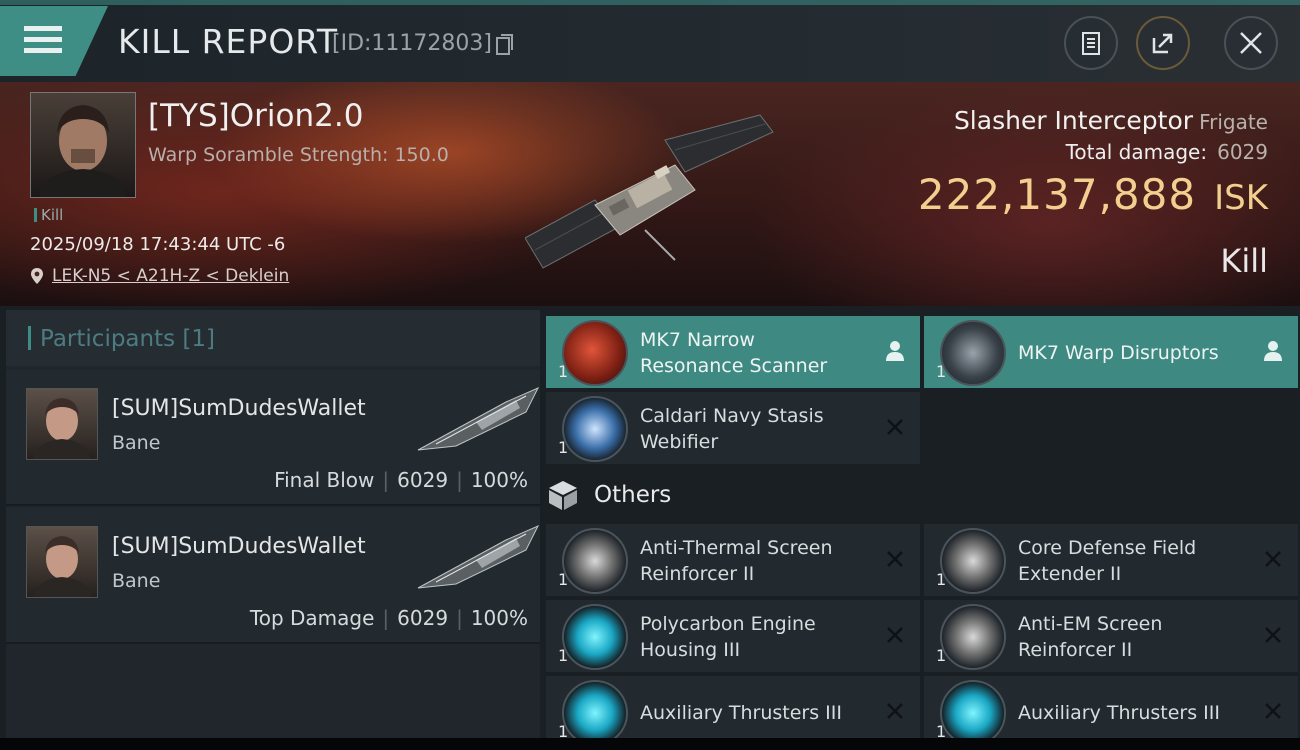  I want to click on module-item: 1 Anti-Thermal Screen Reinforcer II, so click(733, 560).